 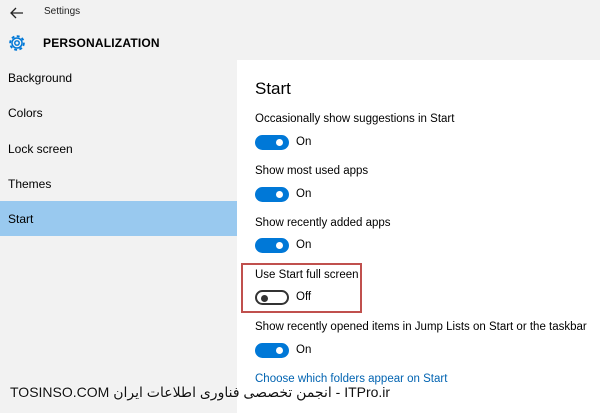 I want to click on title-bar: Settings, so click(x=300, y=13).